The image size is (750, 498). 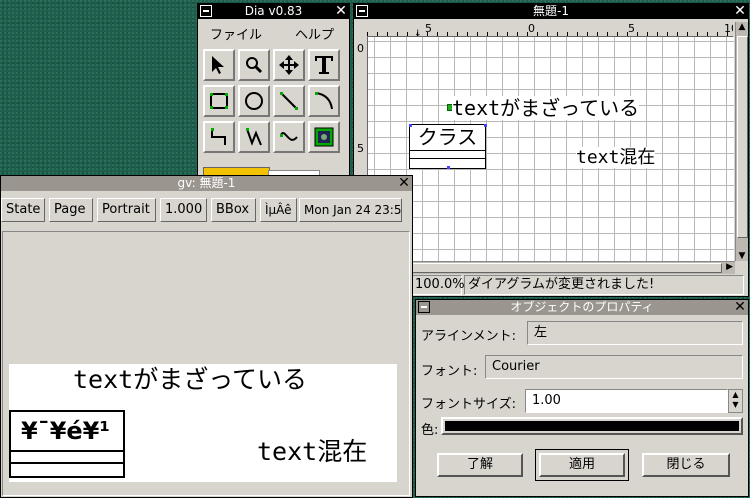 I want to click on vertical-scroll-thumb, so click(x=742, y=137).